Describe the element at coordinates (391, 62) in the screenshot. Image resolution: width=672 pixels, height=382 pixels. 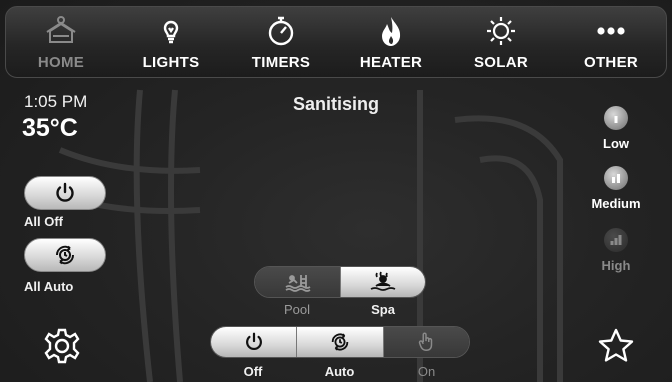
I see `nav-heater-label: HEATER` at that location.